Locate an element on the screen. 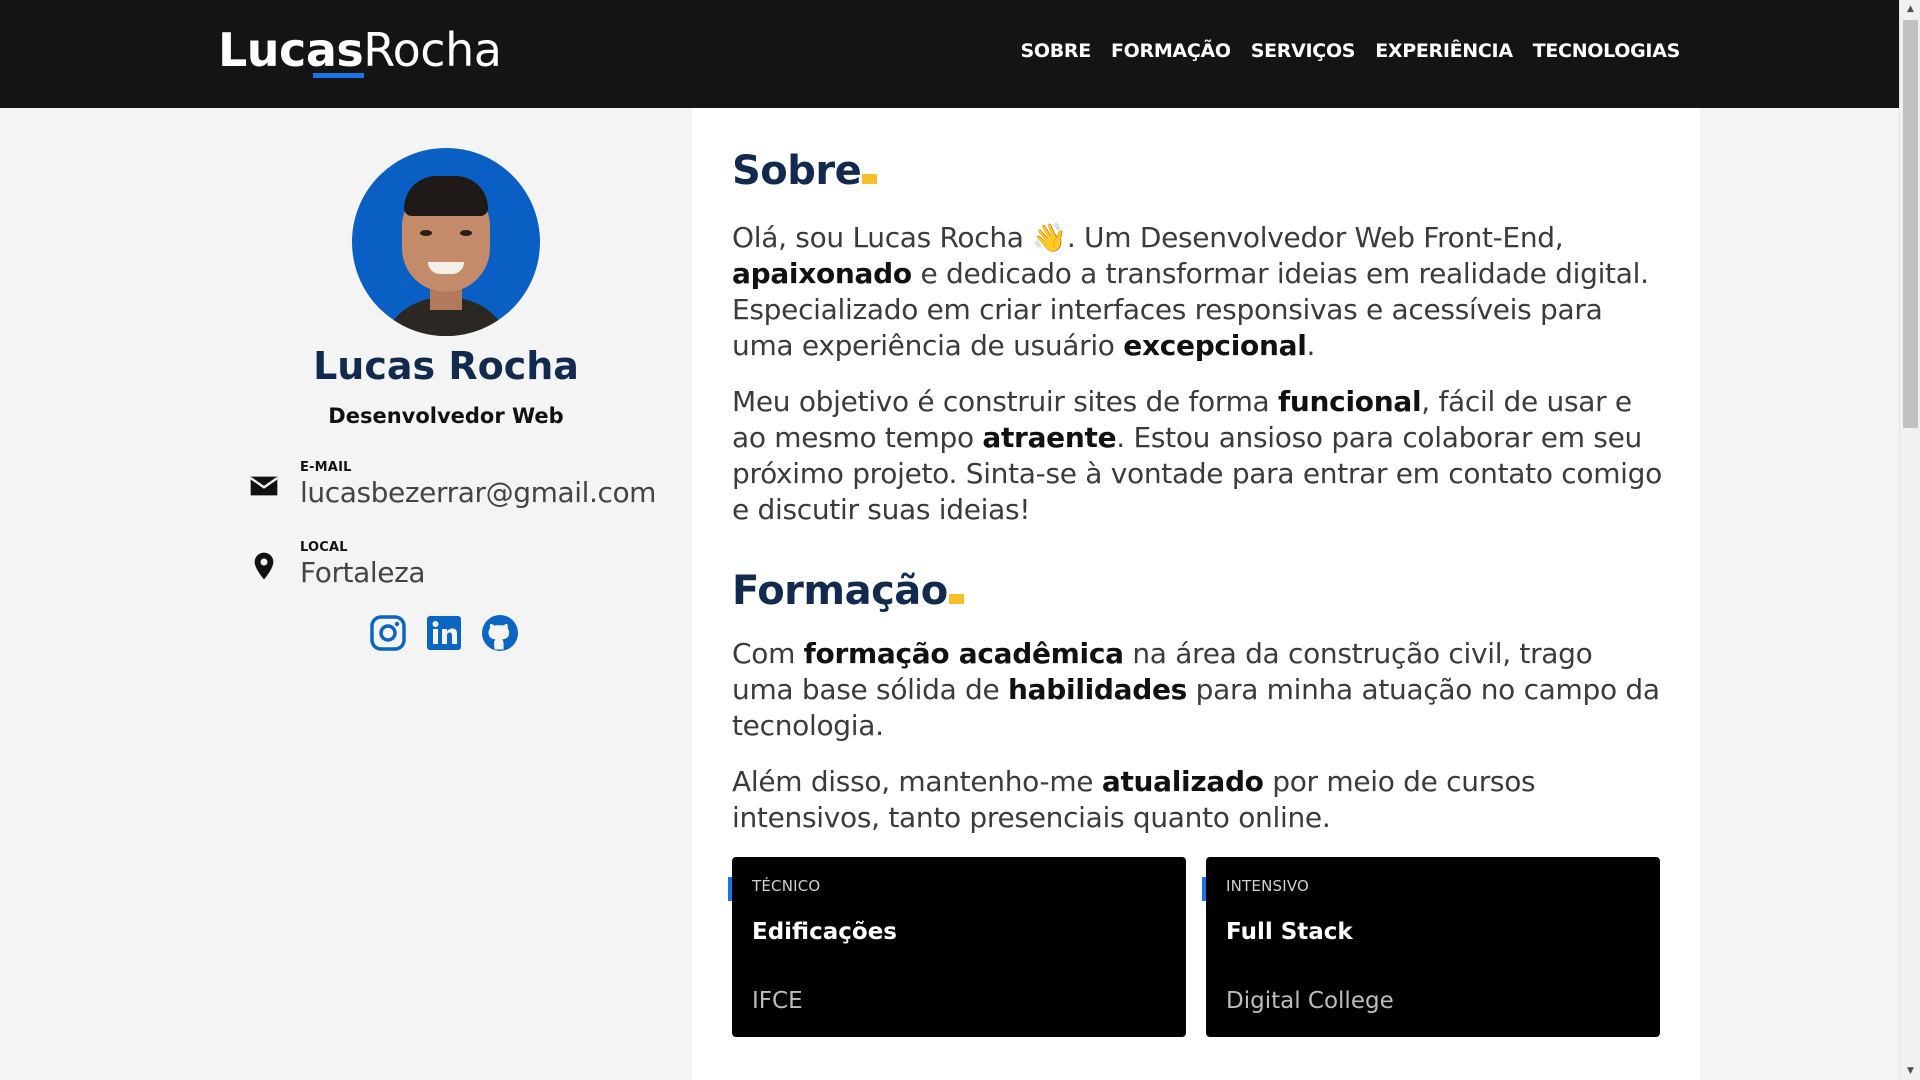 This screenshot has height=1080, width=1920. course-card: INTENSIVO Full Stack Digital College is located at coordinates (1431, 947).